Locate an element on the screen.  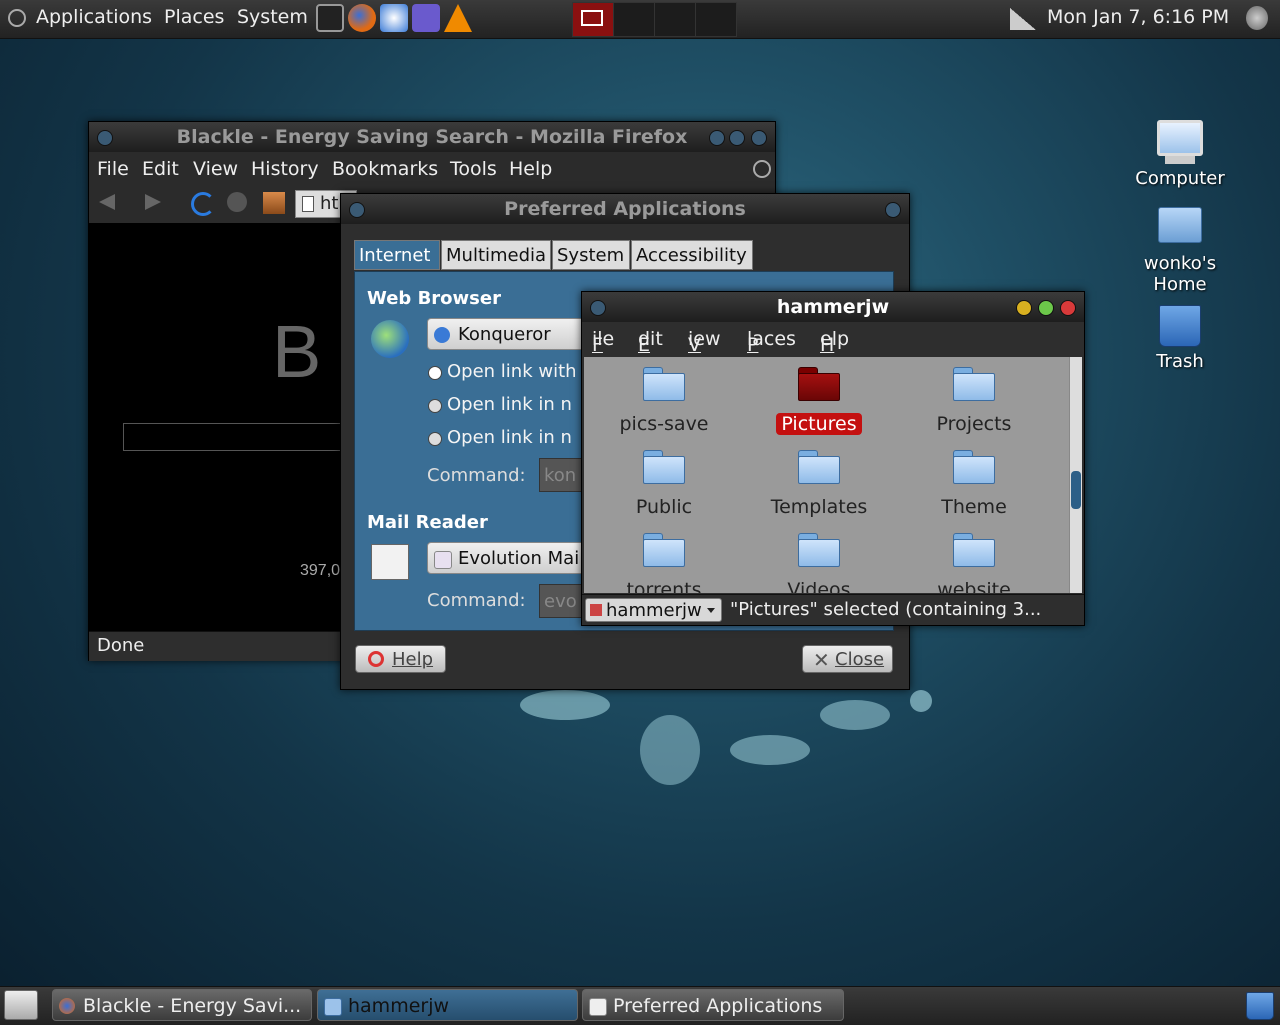
clock: Mon Jan 7, 6:16 PM is located at coordinates (1138, 17).